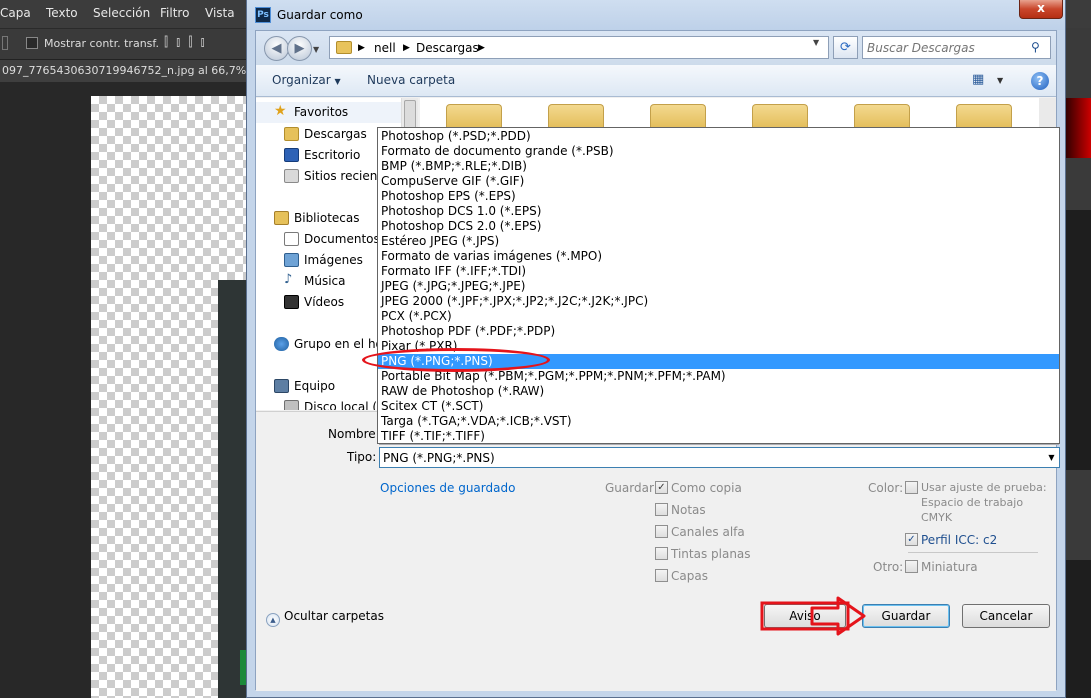 The width and height of the screenshot is (1091, 698). What do you see at coordinates (718, 256) in the screenshot?
I see `file-type-option: Formato de varias imágenes (*.MPO)` at bounding box center [718, 256].